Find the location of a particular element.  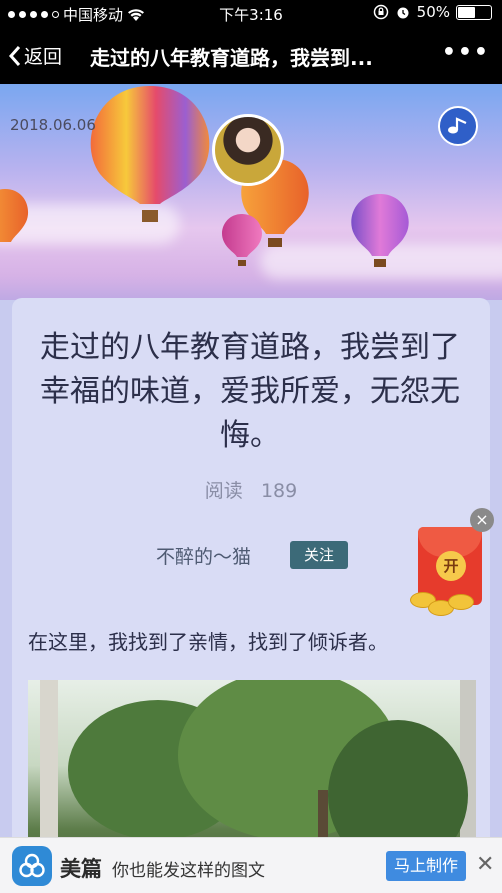

author-avatar is located at coordinates (248, 150).